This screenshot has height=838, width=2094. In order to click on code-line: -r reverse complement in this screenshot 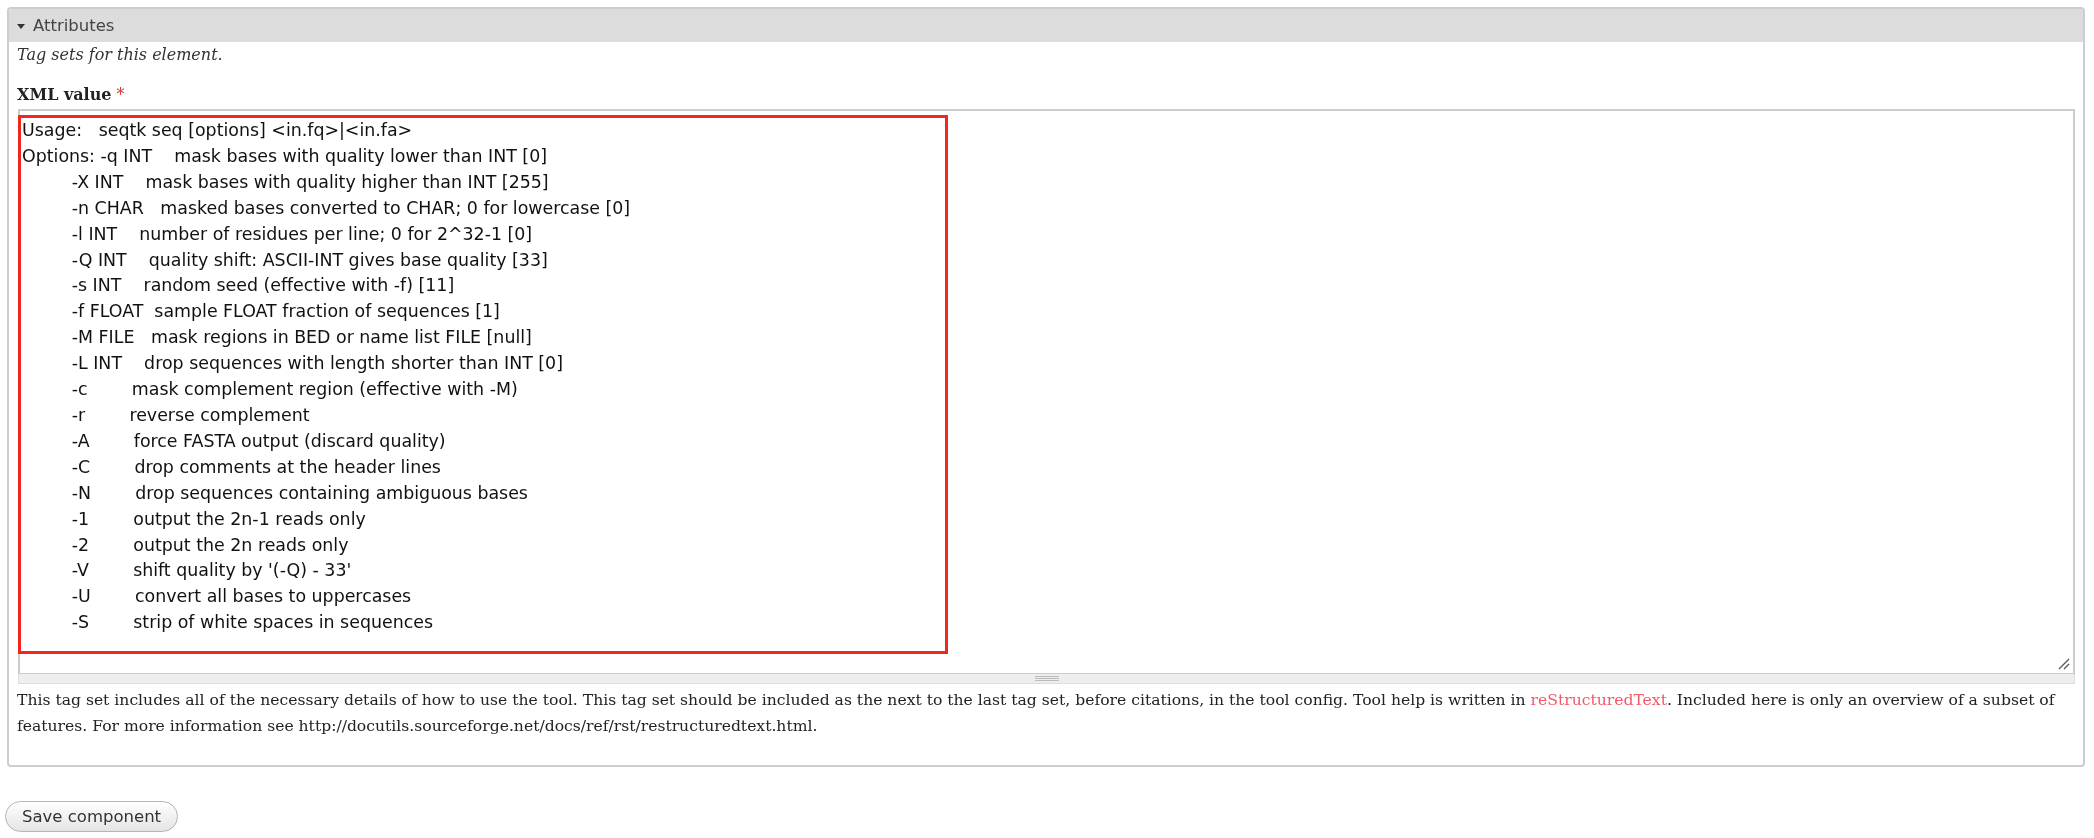, I will do `click(190, 415)`.